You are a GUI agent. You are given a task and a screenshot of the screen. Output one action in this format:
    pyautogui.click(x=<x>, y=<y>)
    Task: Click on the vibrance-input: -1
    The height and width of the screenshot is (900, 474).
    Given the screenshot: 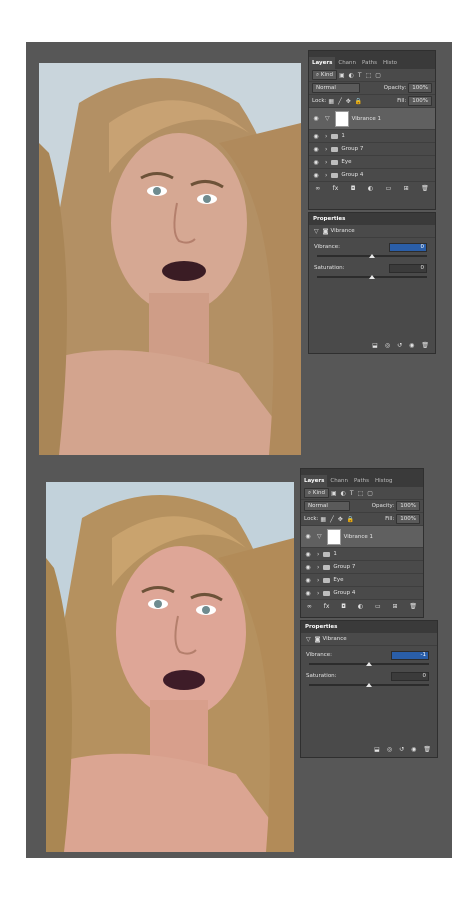 What is the action you would take?
    pyautogui.click(x=410, y=655)
    